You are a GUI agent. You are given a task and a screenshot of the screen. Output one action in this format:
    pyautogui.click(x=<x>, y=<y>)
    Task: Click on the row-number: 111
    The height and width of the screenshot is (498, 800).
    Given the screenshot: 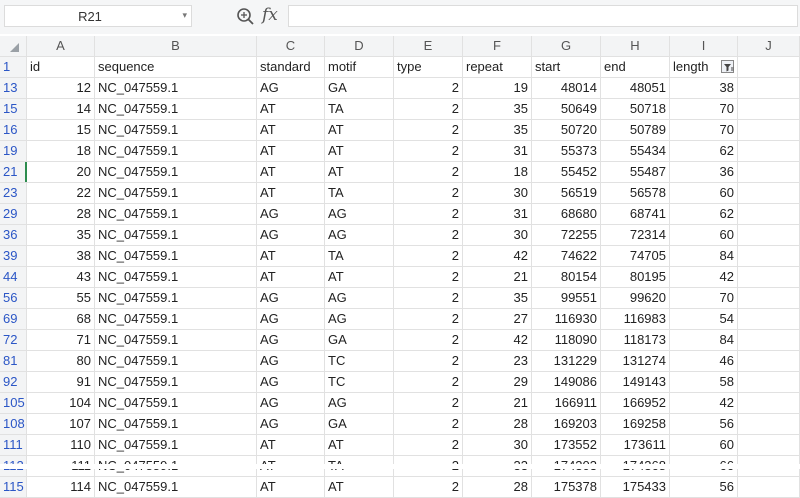 What is the action you would take?
    pyautogui.click(x=13, y=445)
    